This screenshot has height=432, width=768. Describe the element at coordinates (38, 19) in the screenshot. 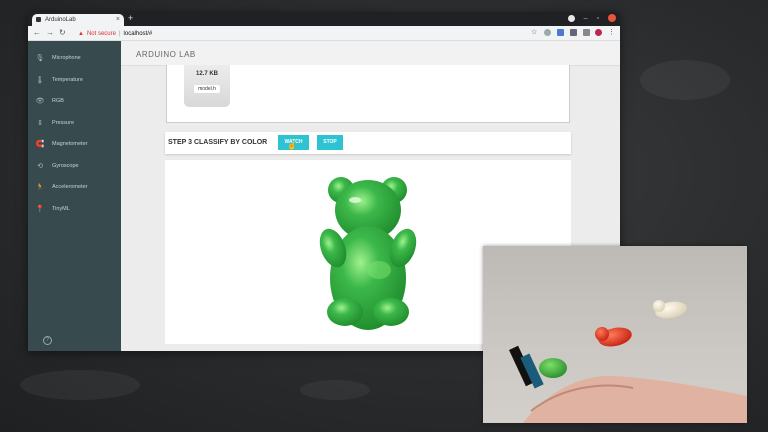

I see `favicon-icon` at that location.